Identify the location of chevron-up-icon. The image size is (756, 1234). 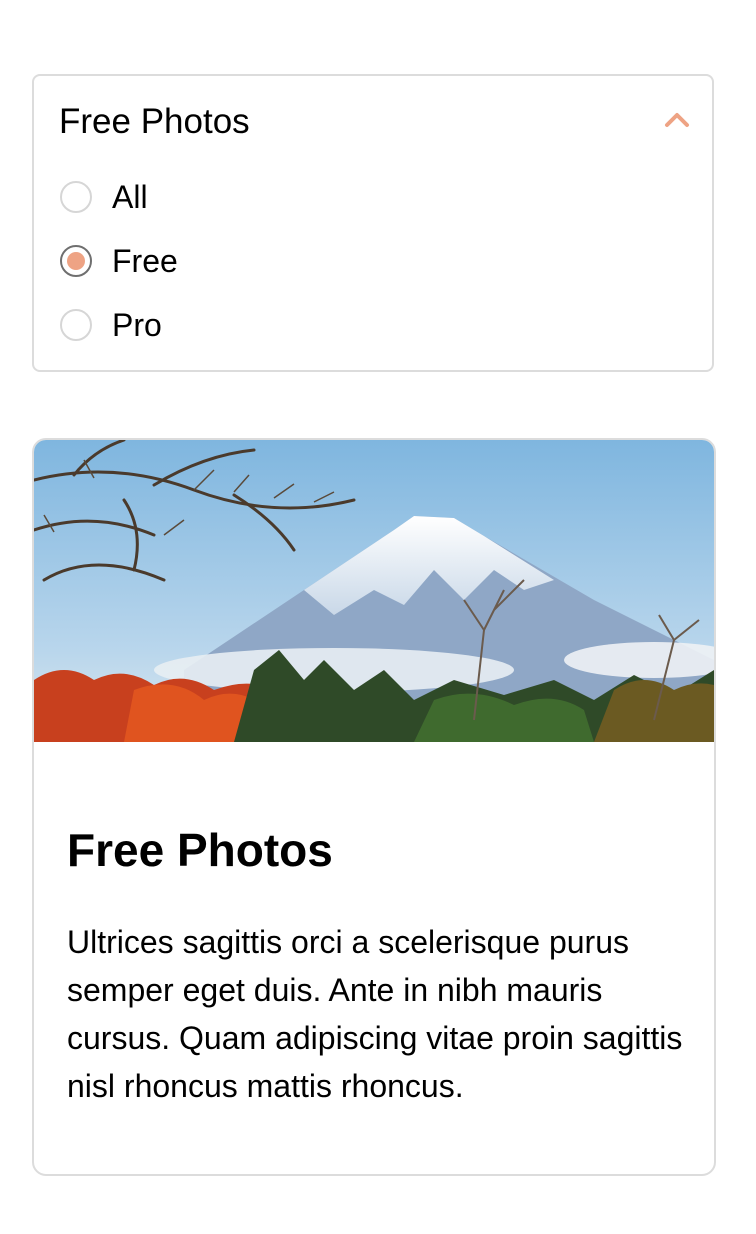
(677, 119).